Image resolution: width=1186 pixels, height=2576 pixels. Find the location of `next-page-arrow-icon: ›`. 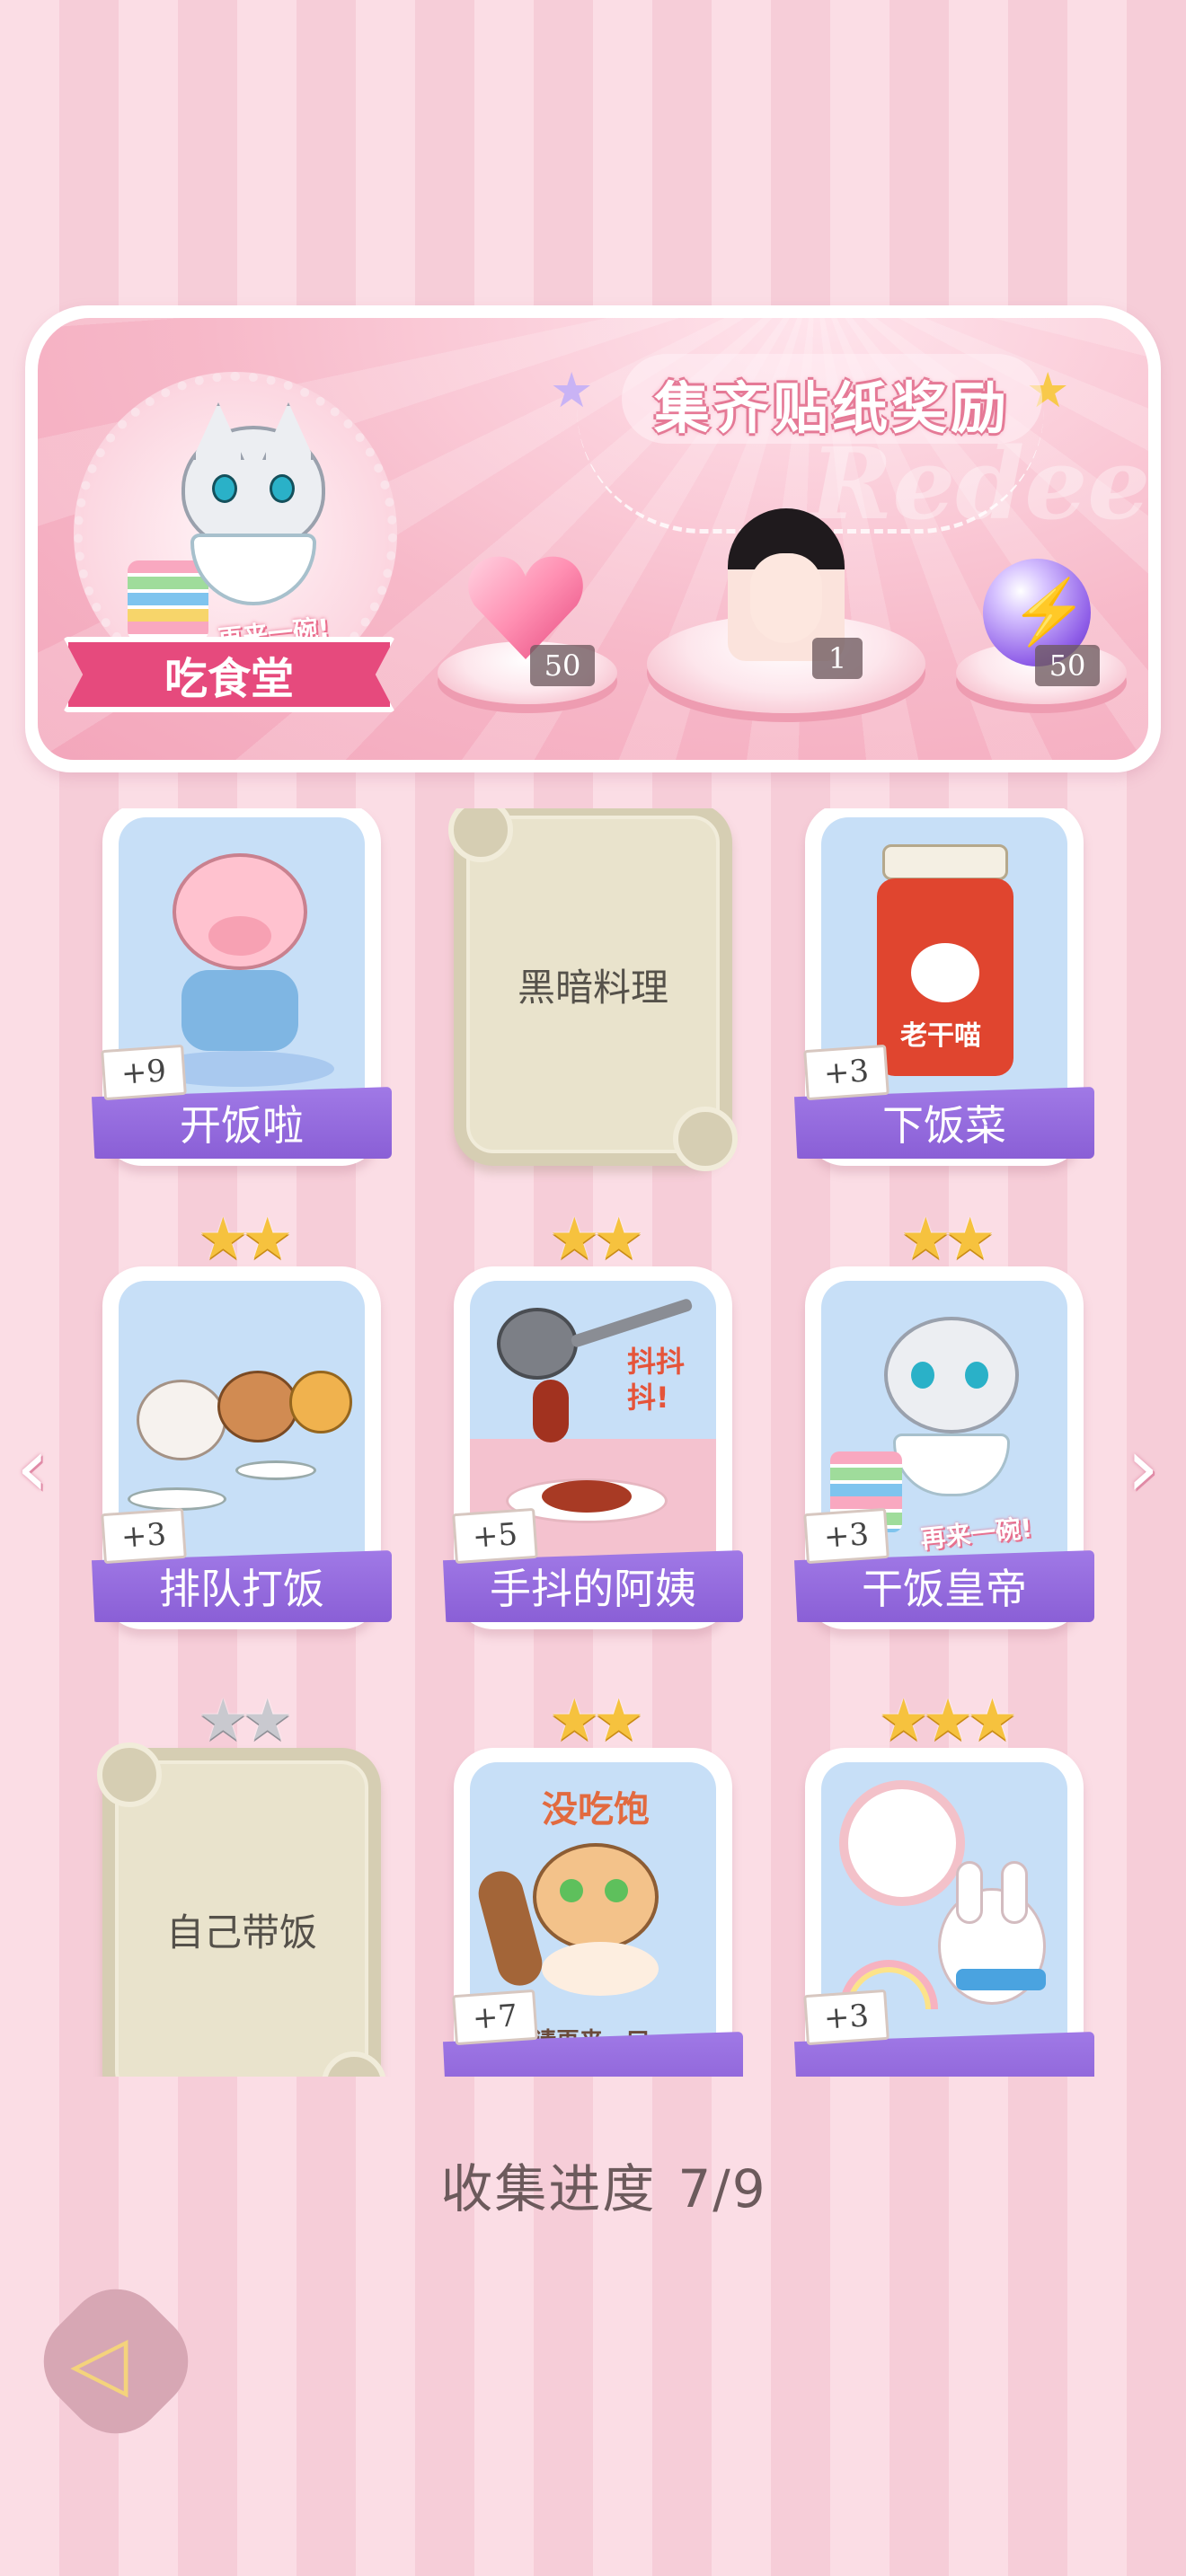

next-page-arrow-icon: › is located at coordinates (1149, 1468).